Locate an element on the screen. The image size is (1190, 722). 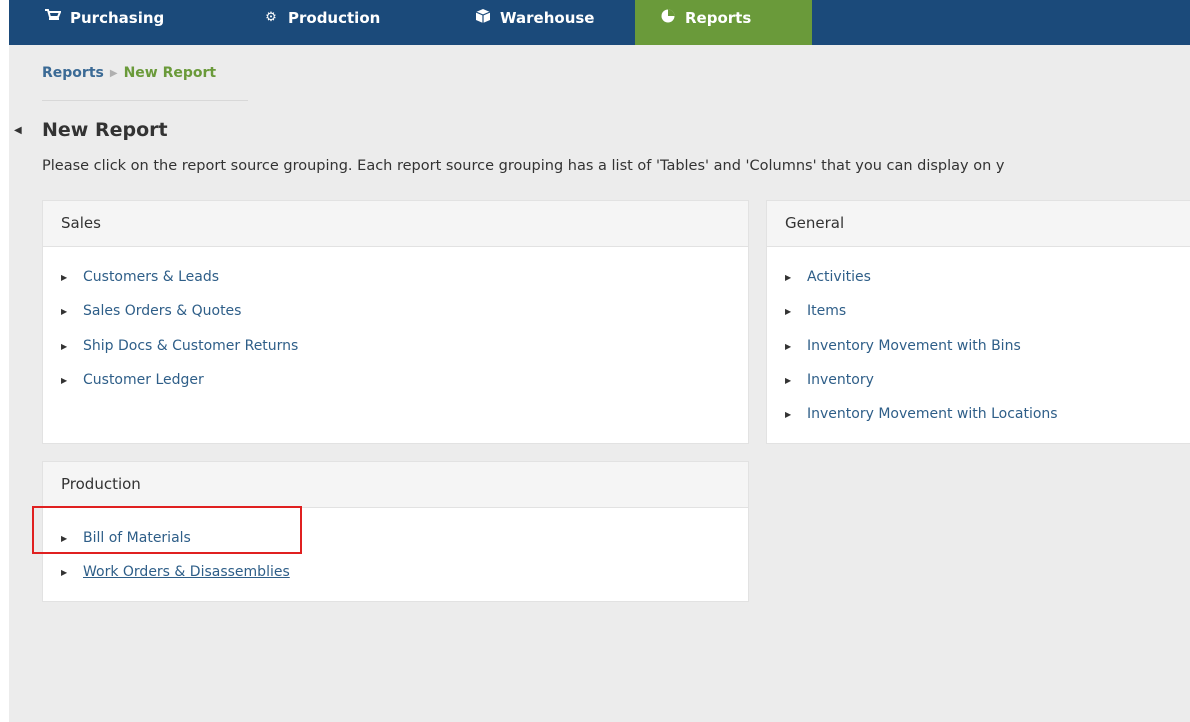
nav-item-label: Reports is located at coordinates (718, 18).